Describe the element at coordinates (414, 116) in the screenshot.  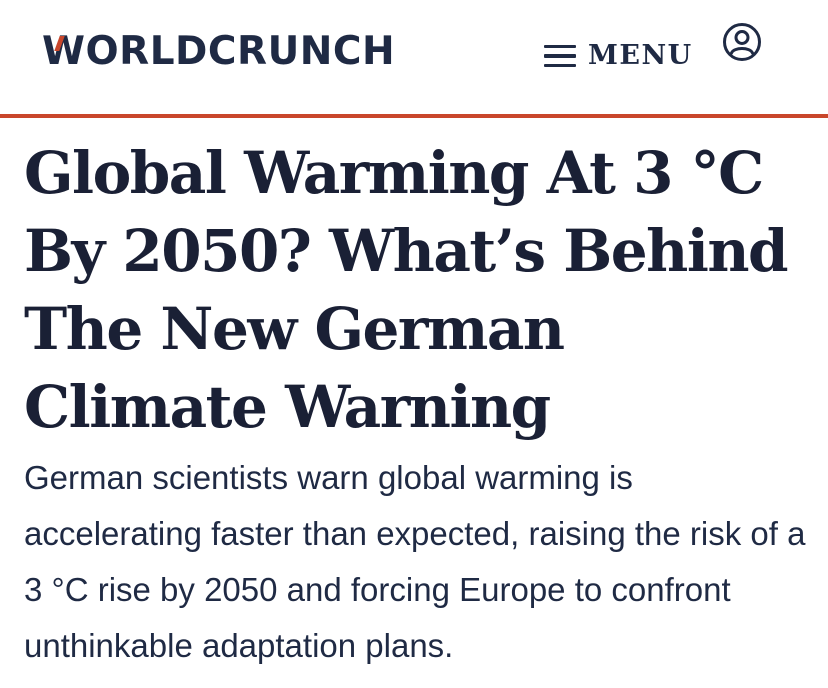
I see `header-divider` at that location.